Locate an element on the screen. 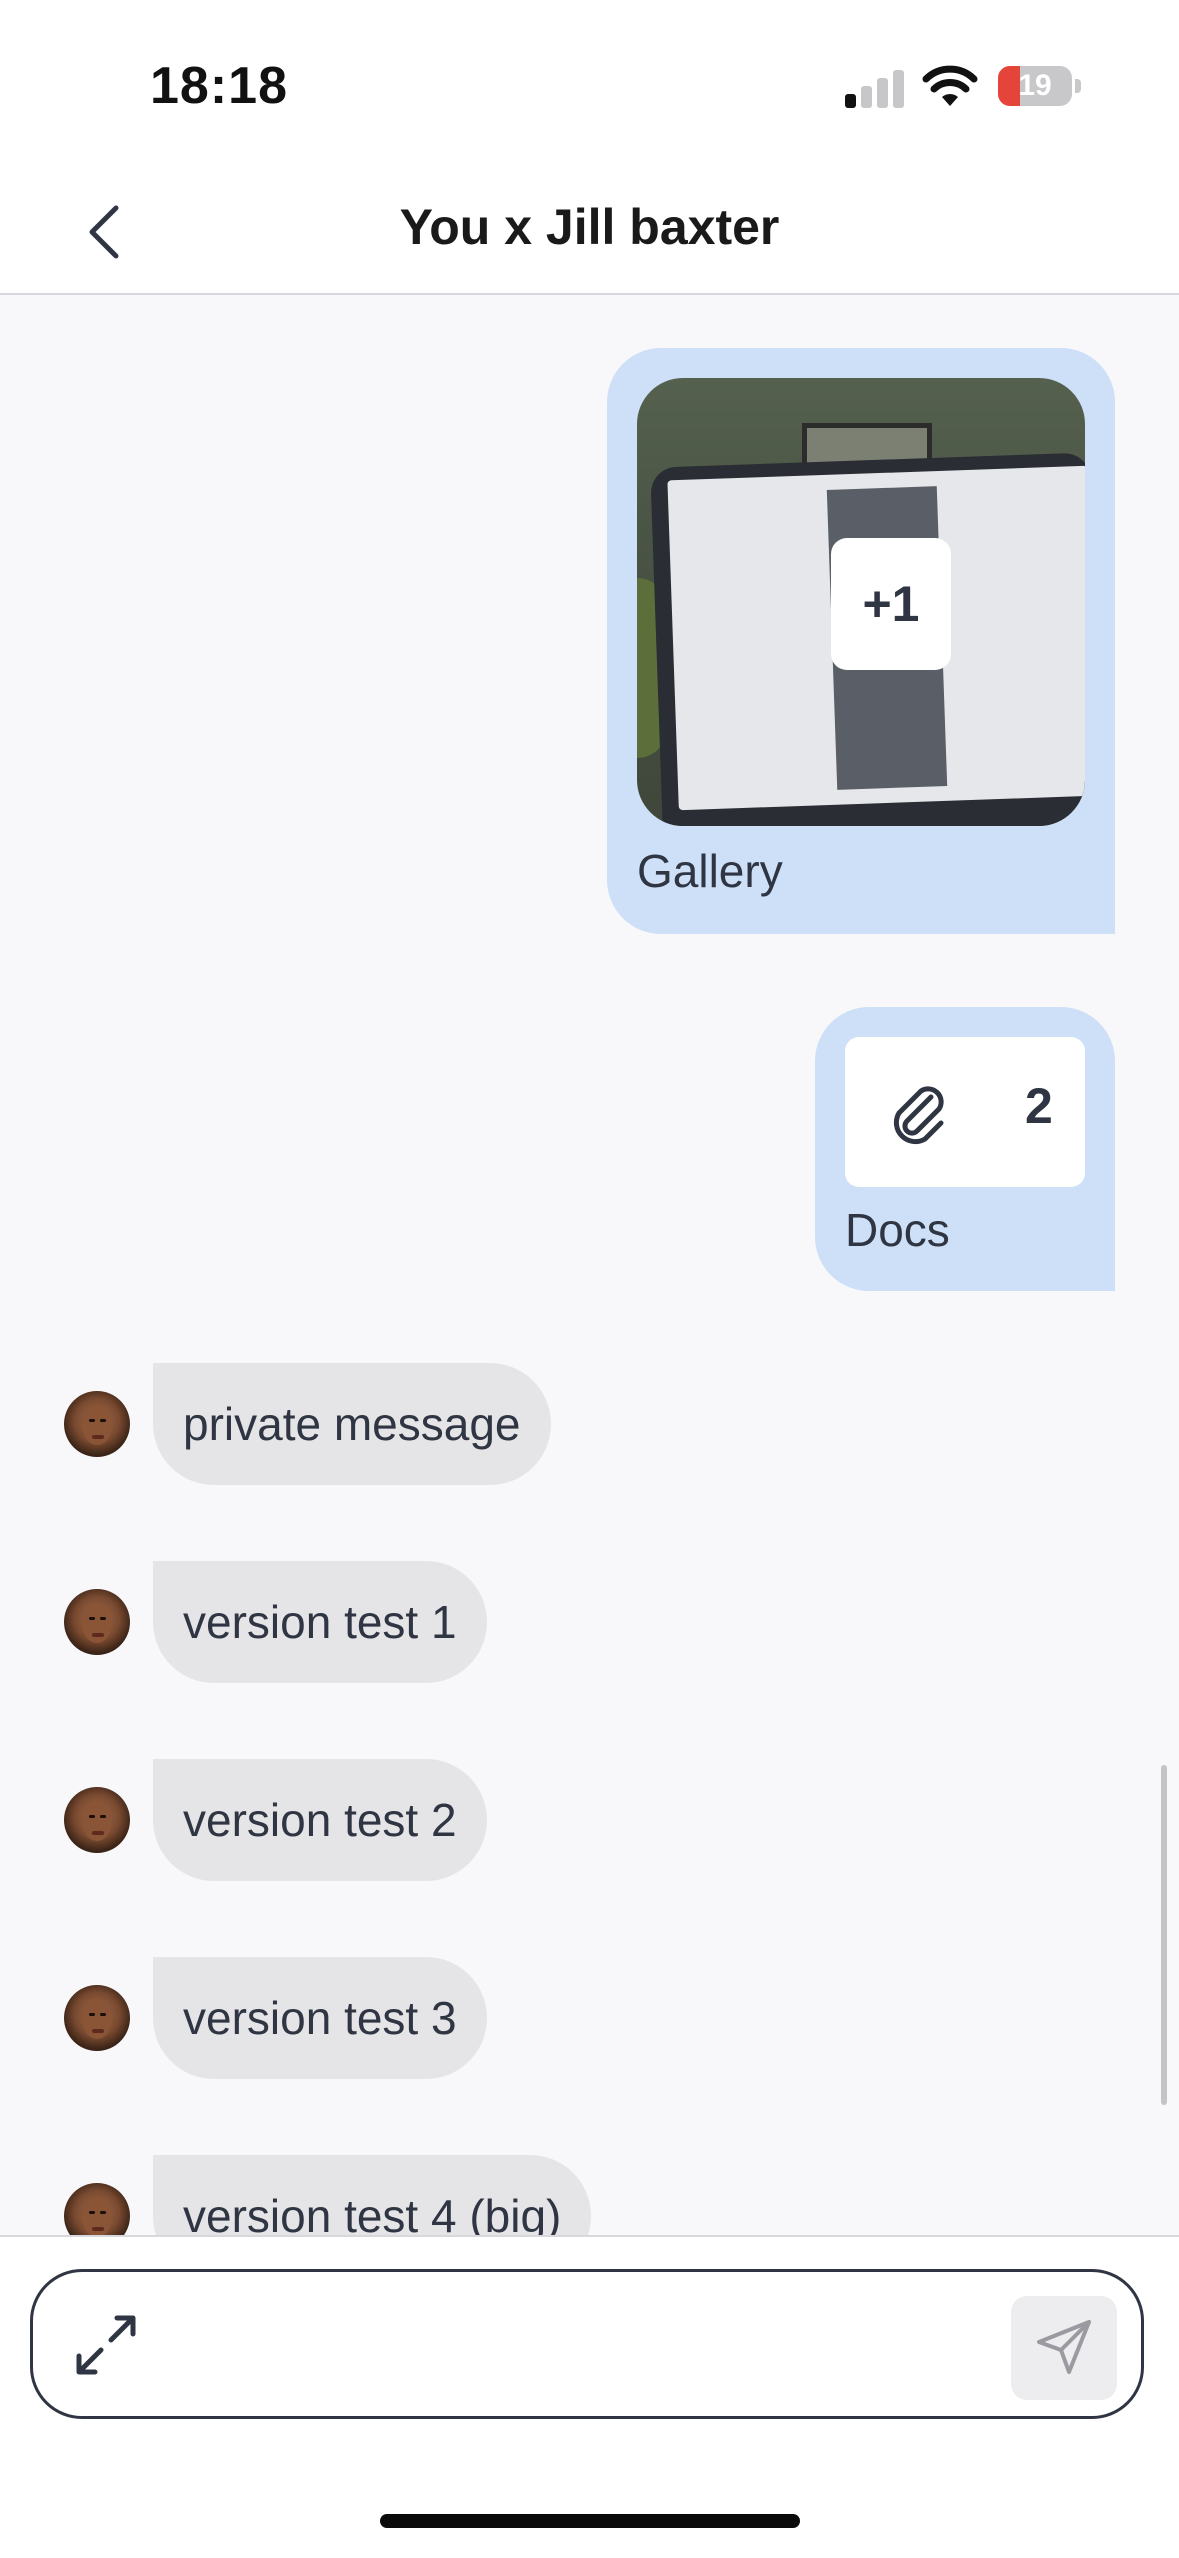 This screenshot has height=2558, width=1179. message-bubble: version test 4 (big) is located at coordinates (372, 2195).